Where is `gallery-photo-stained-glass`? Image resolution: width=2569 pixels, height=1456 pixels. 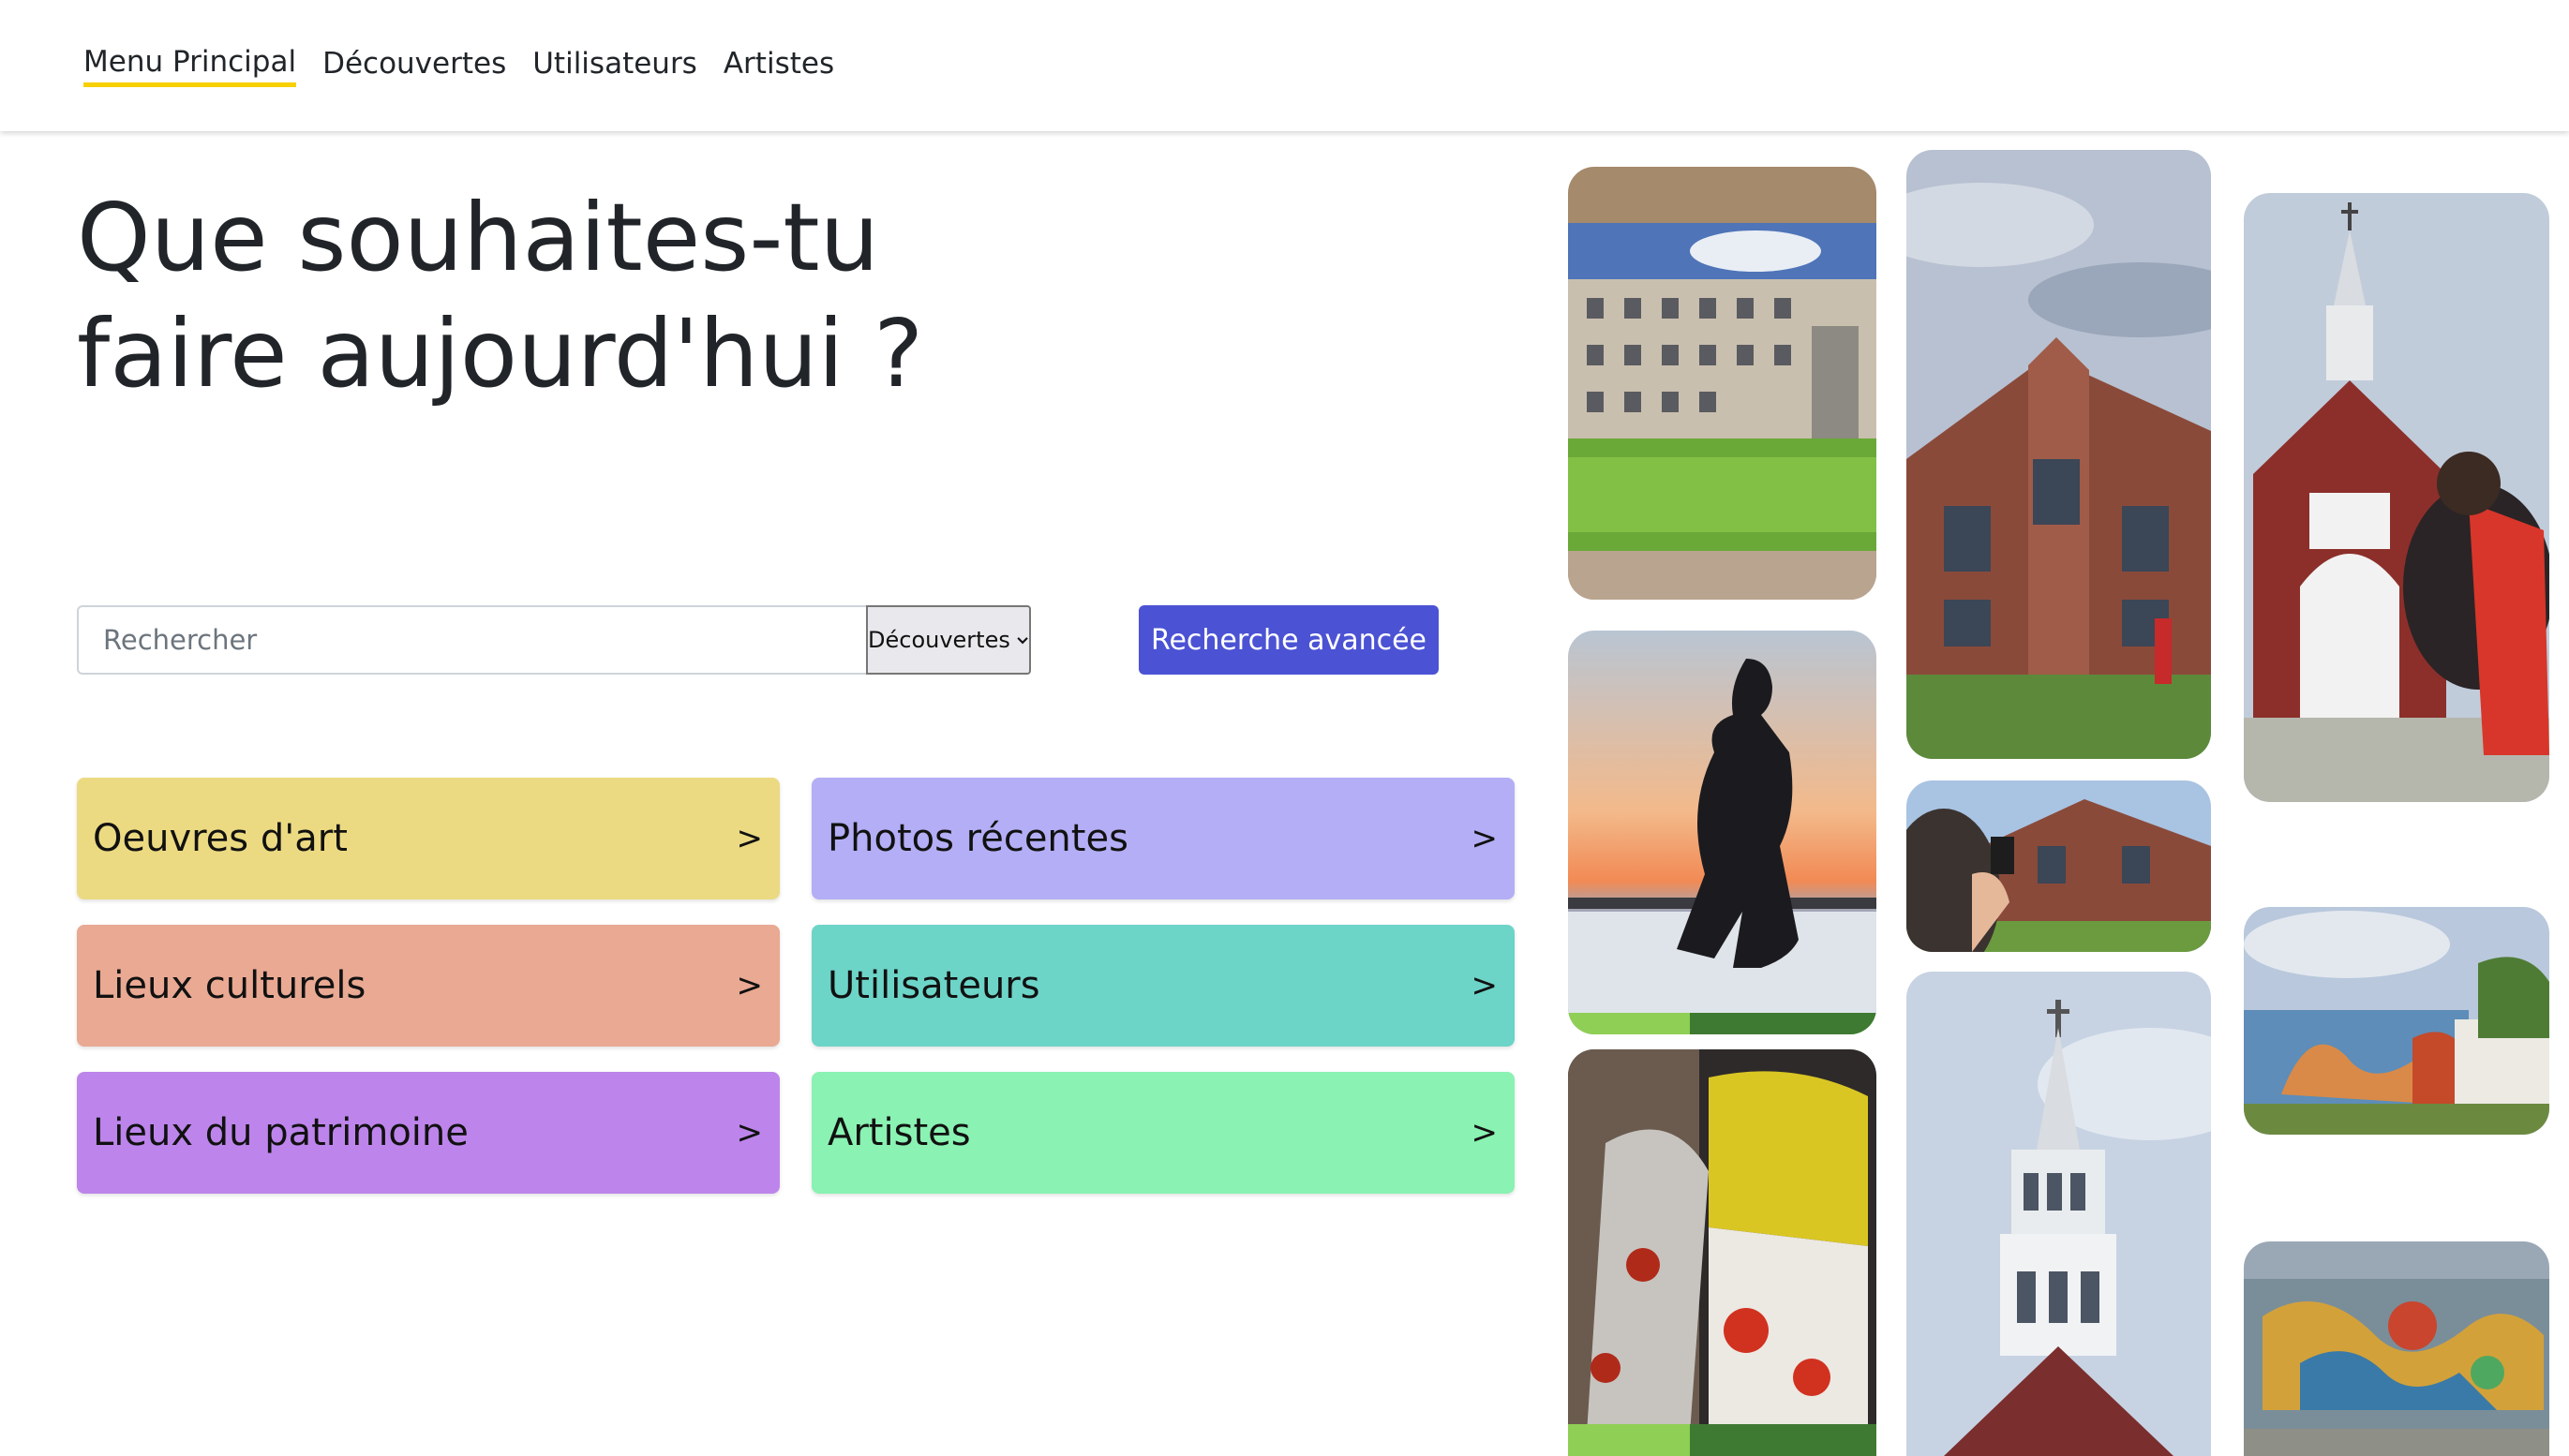
gallery-photo-stained-glass is located at coordinates (1722, 1252).